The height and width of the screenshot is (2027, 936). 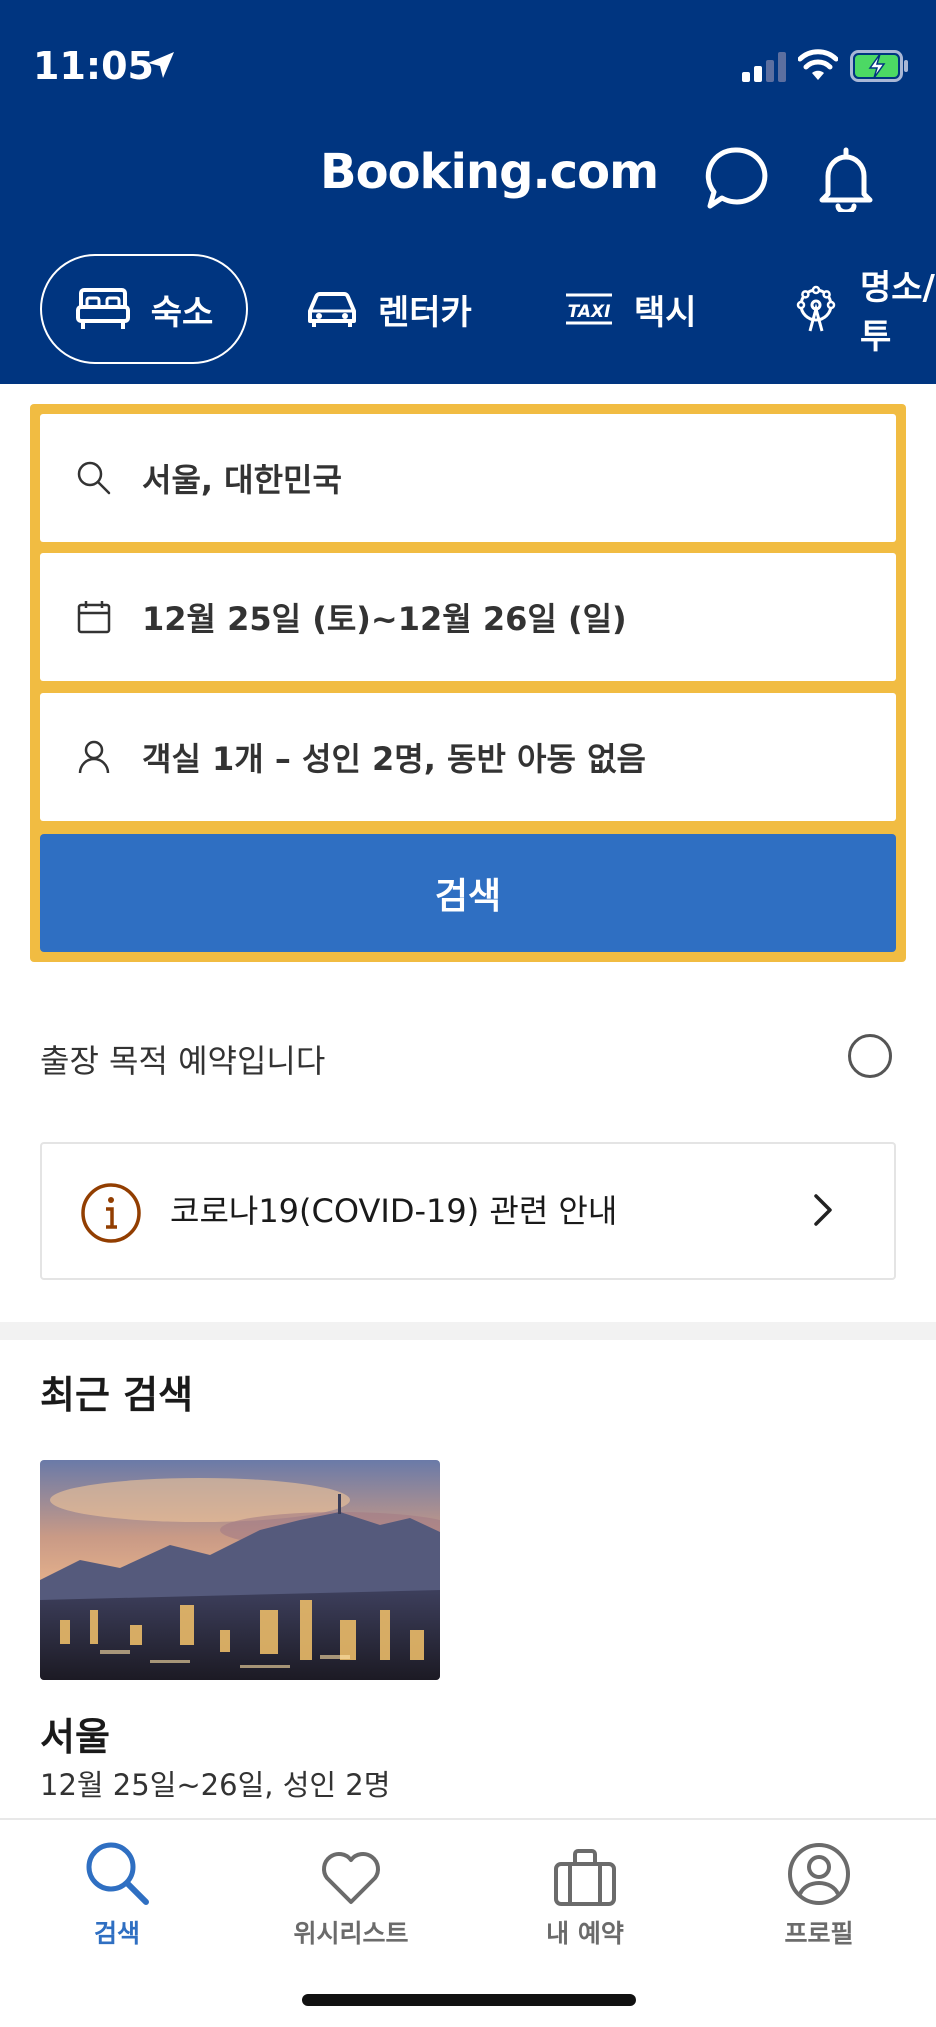 I want to click on bed-icon, so click(x=103, y=309).